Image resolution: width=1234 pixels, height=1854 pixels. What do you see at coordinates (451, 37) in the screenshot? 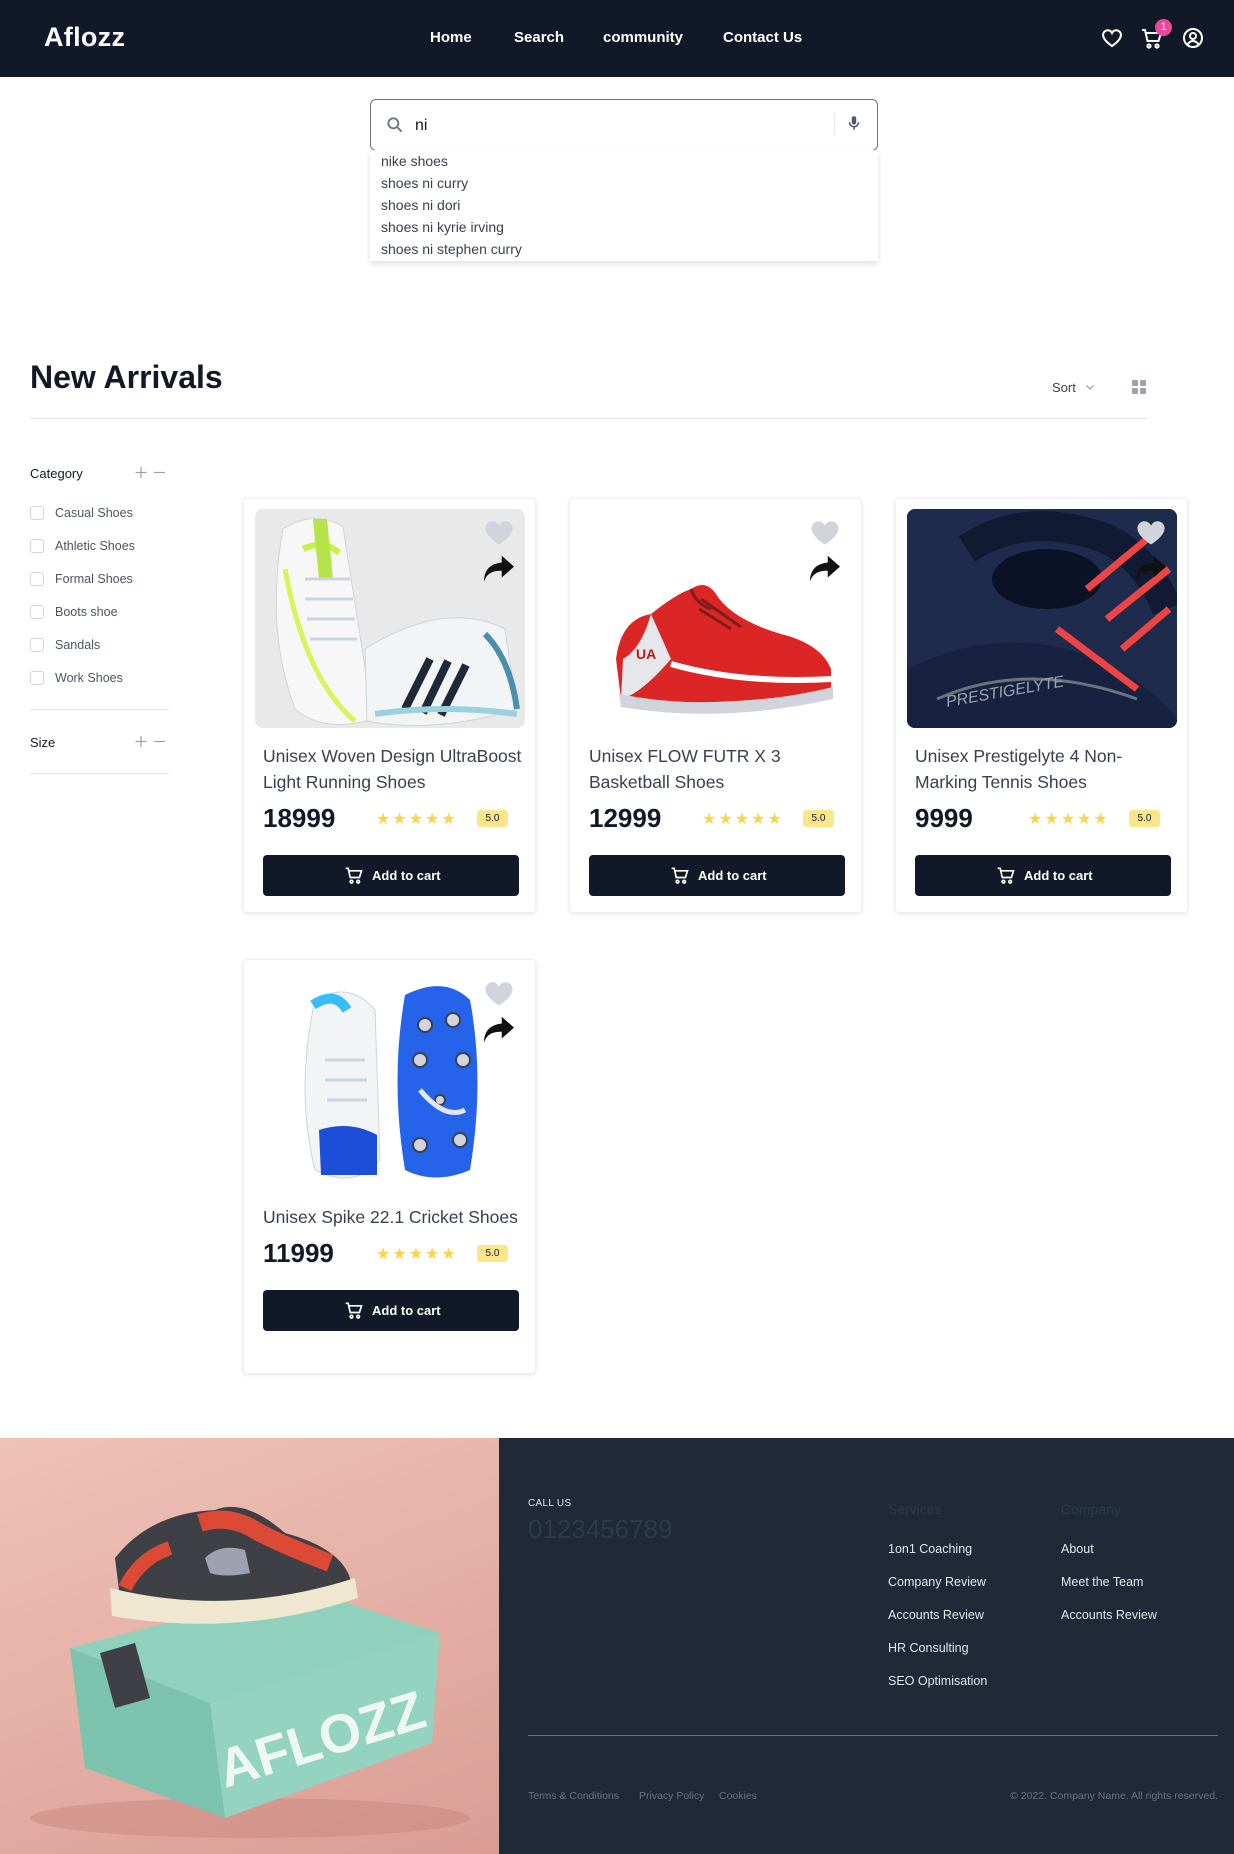
I see `nav-home-link: Home` at bounding box center [451, 37].